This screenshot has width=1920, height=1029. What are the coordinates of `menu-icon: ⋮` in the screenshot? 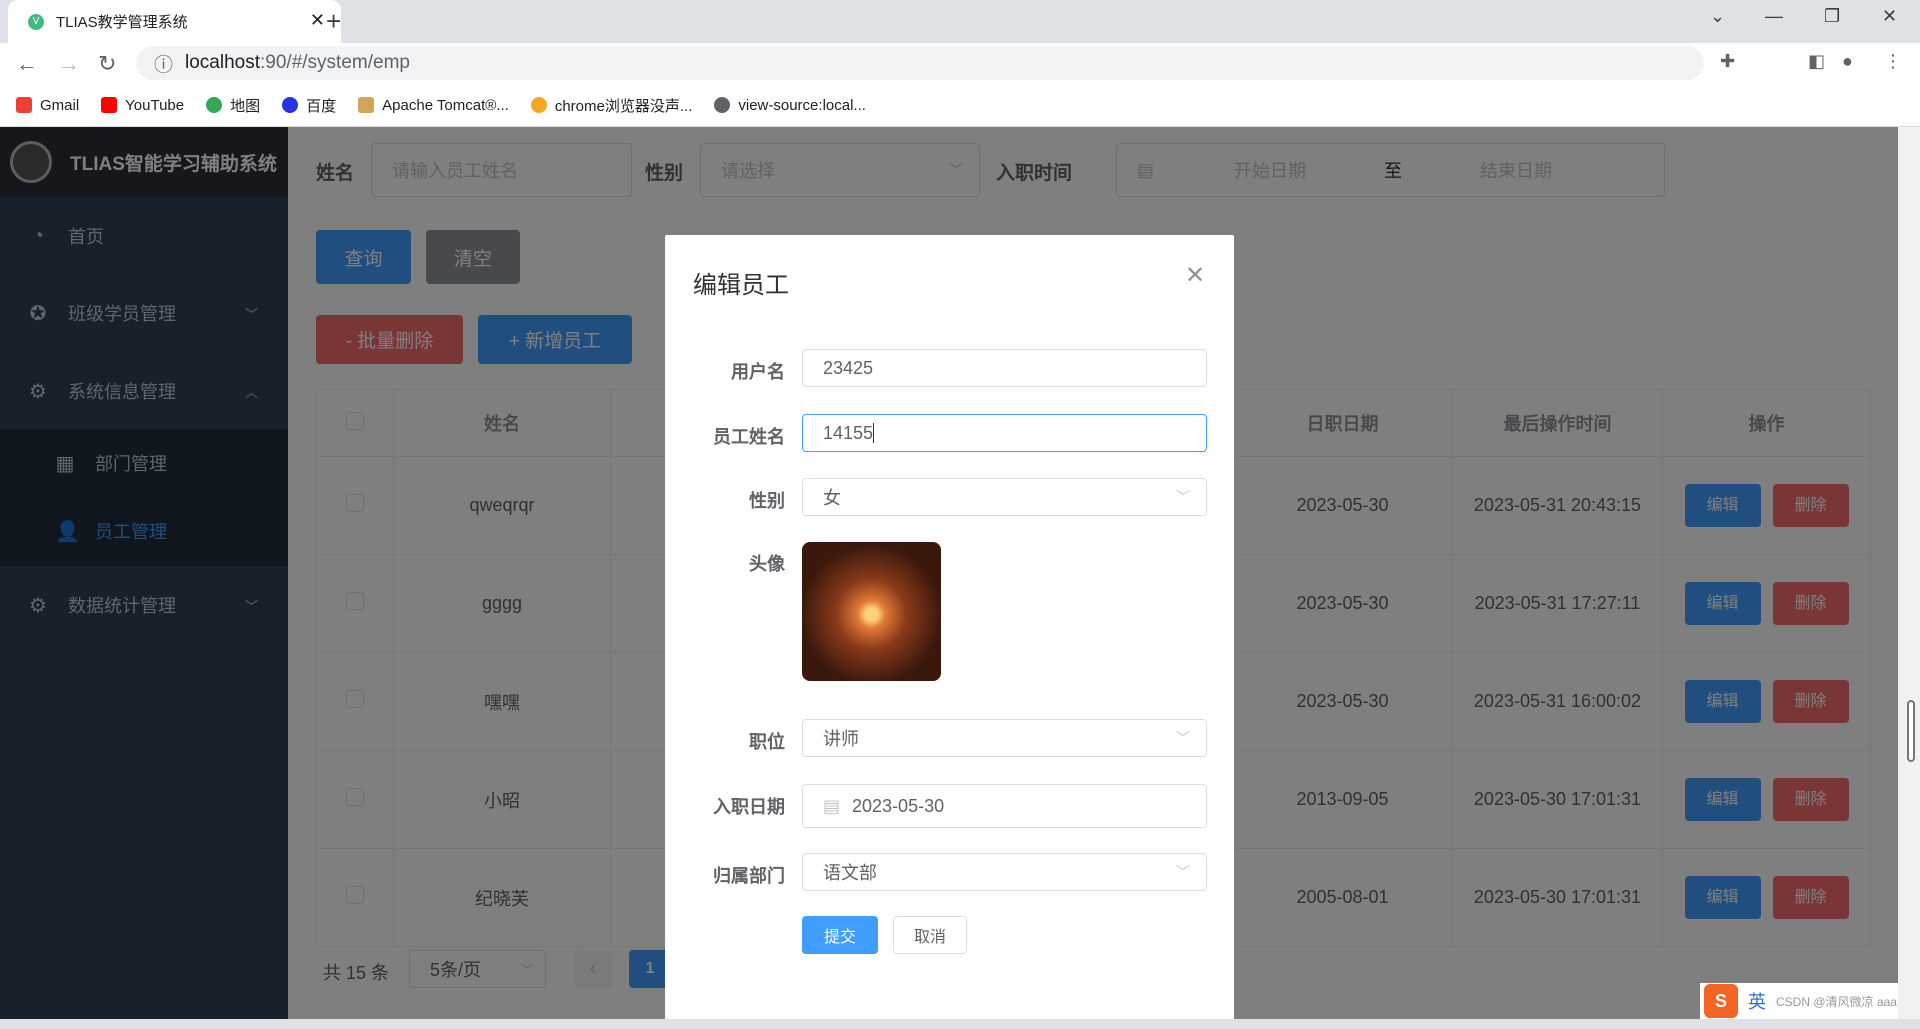 It's located at (1897, 64).